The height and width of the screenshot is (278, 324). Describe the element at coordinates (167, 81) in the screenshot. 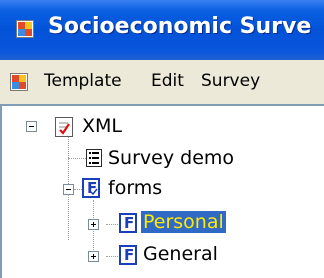

I see `menu-edit: Edit` at that location.